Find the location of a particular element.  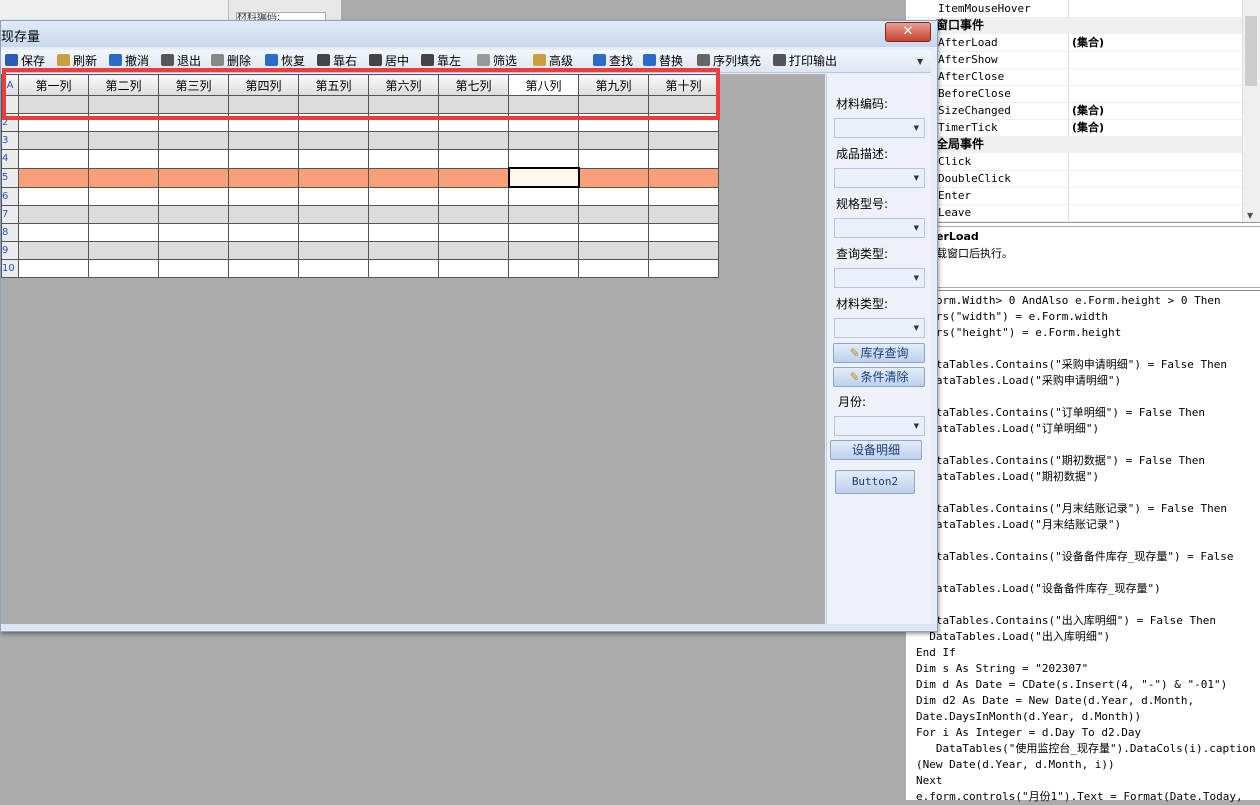

table-row: 5 is located at coordinates (360, 177).